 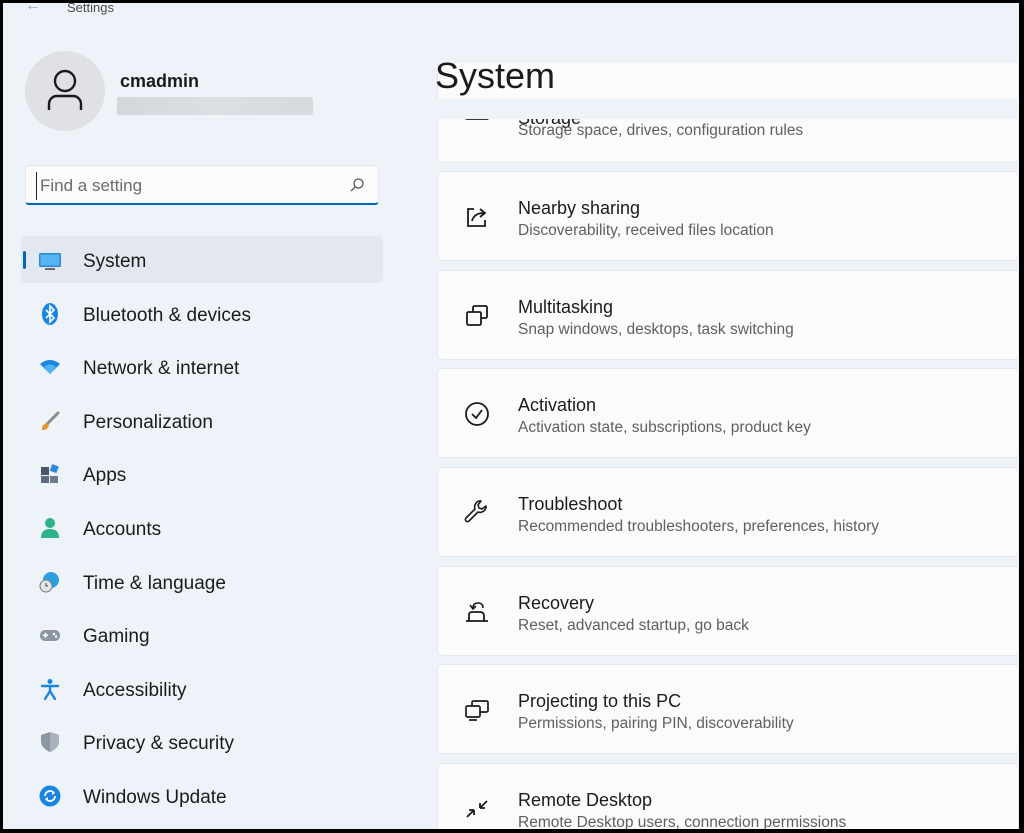 What do you see at coordinates (202, 634) in the screenshot?
I see `sidebar-item-gaming: Gaming` at bounding box center [202, 634].